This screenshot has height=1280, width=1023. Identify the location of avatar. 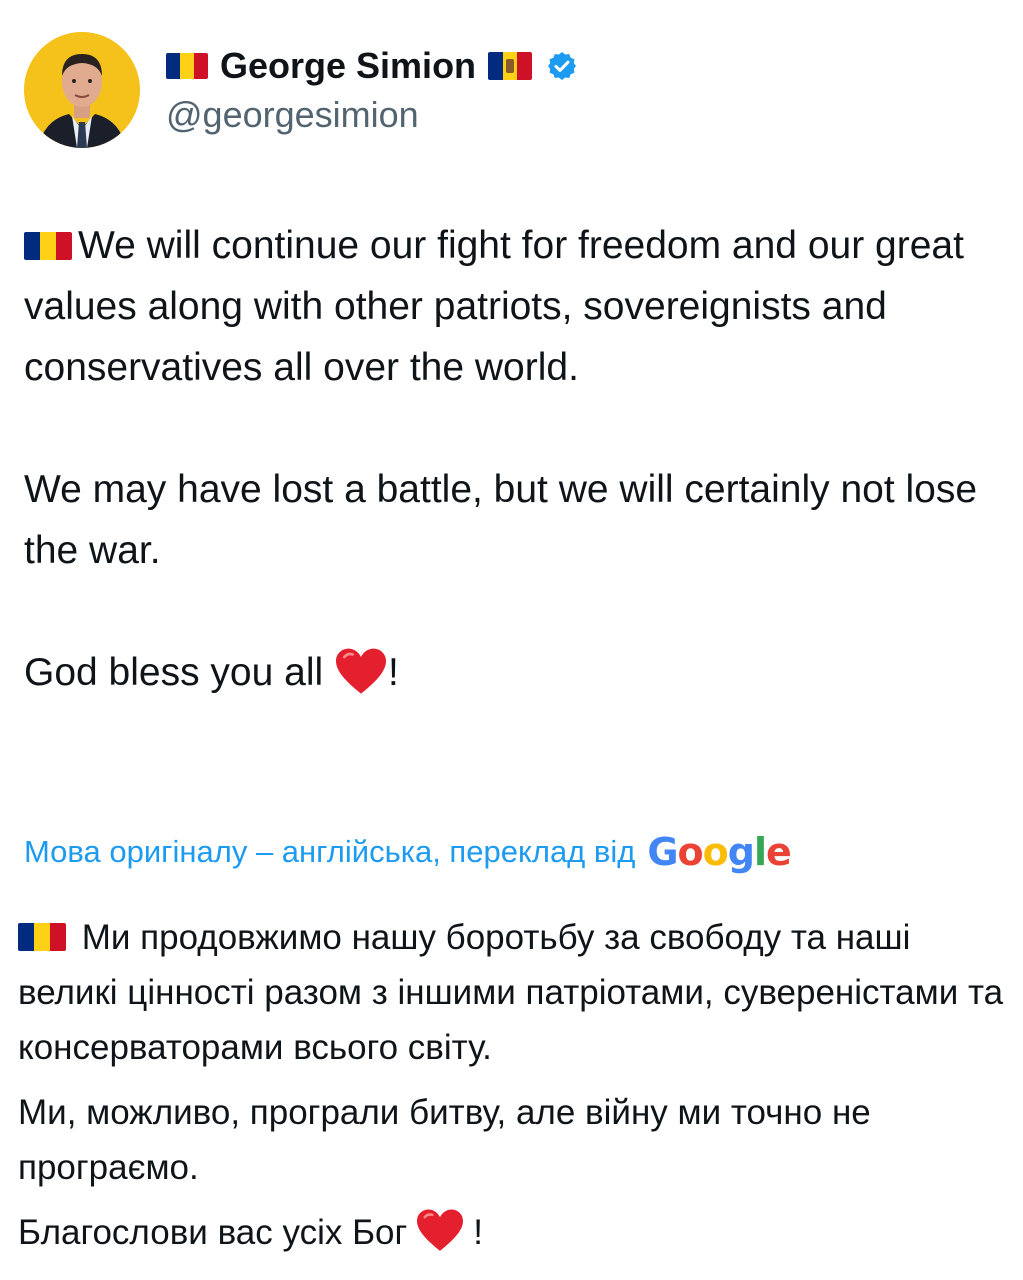
(82, 90).